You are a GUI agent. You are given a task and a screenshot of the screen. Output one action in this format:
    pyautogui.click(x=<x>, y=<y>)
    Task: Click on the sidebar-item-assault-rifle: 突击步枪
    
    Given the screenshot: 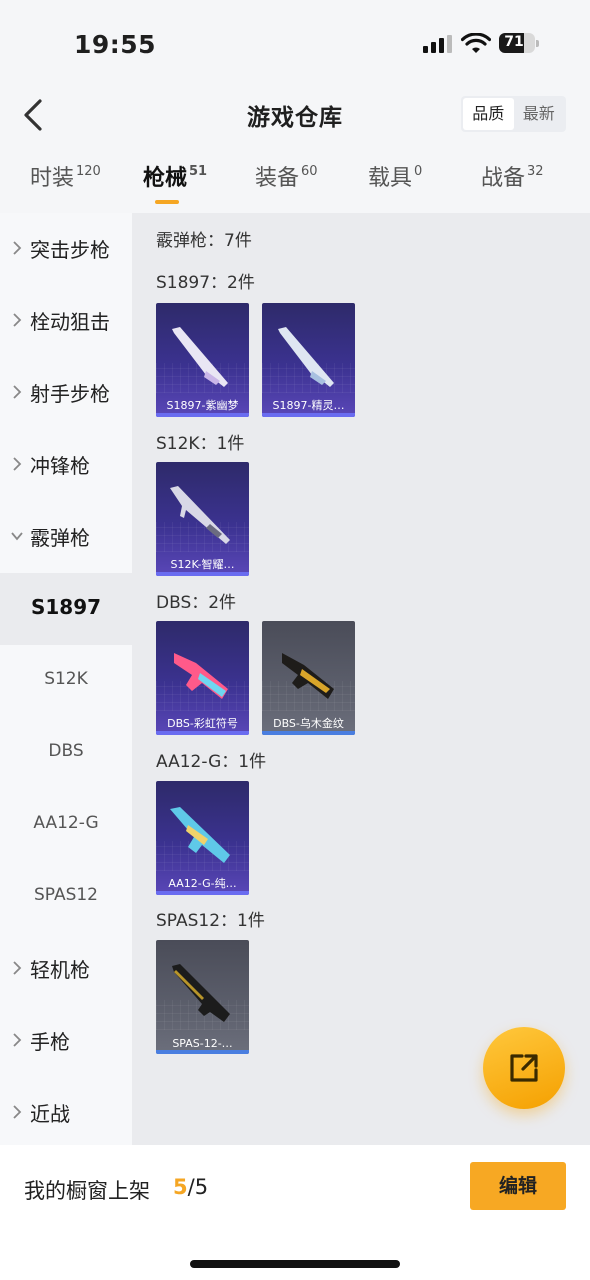 What is the action you would take?
    pyautogui.click(x=66, y=249)
    